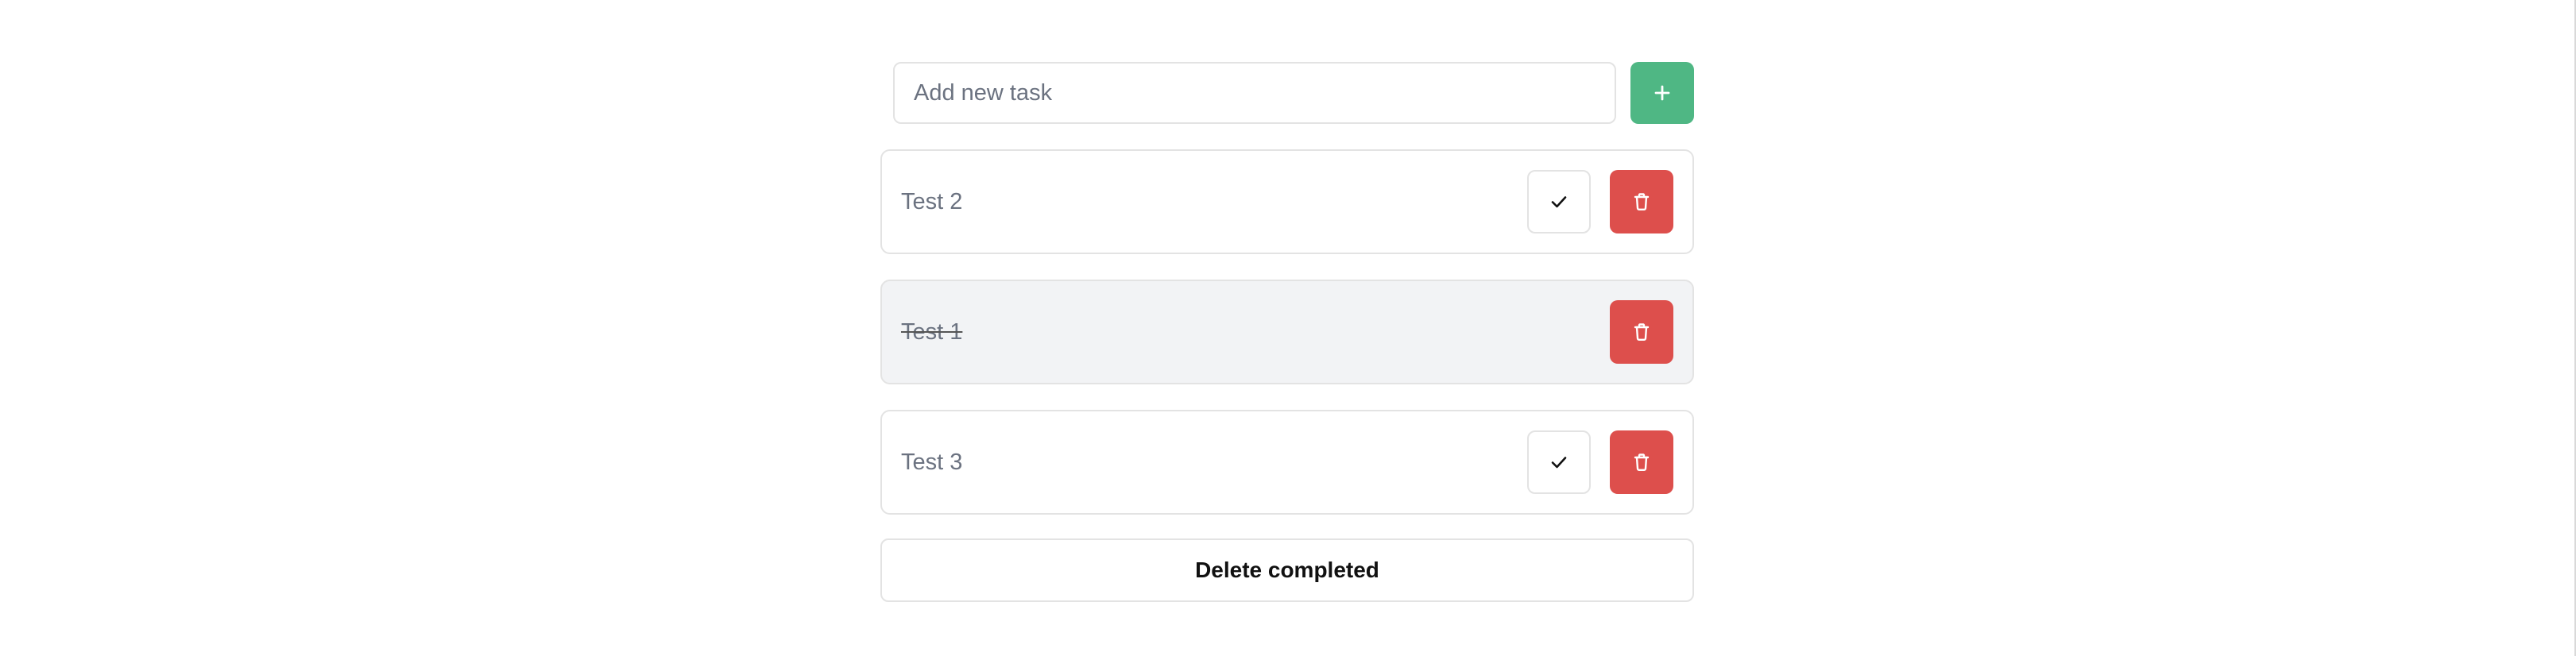  I want to click on task-label: Test 2, so click(932, 201).